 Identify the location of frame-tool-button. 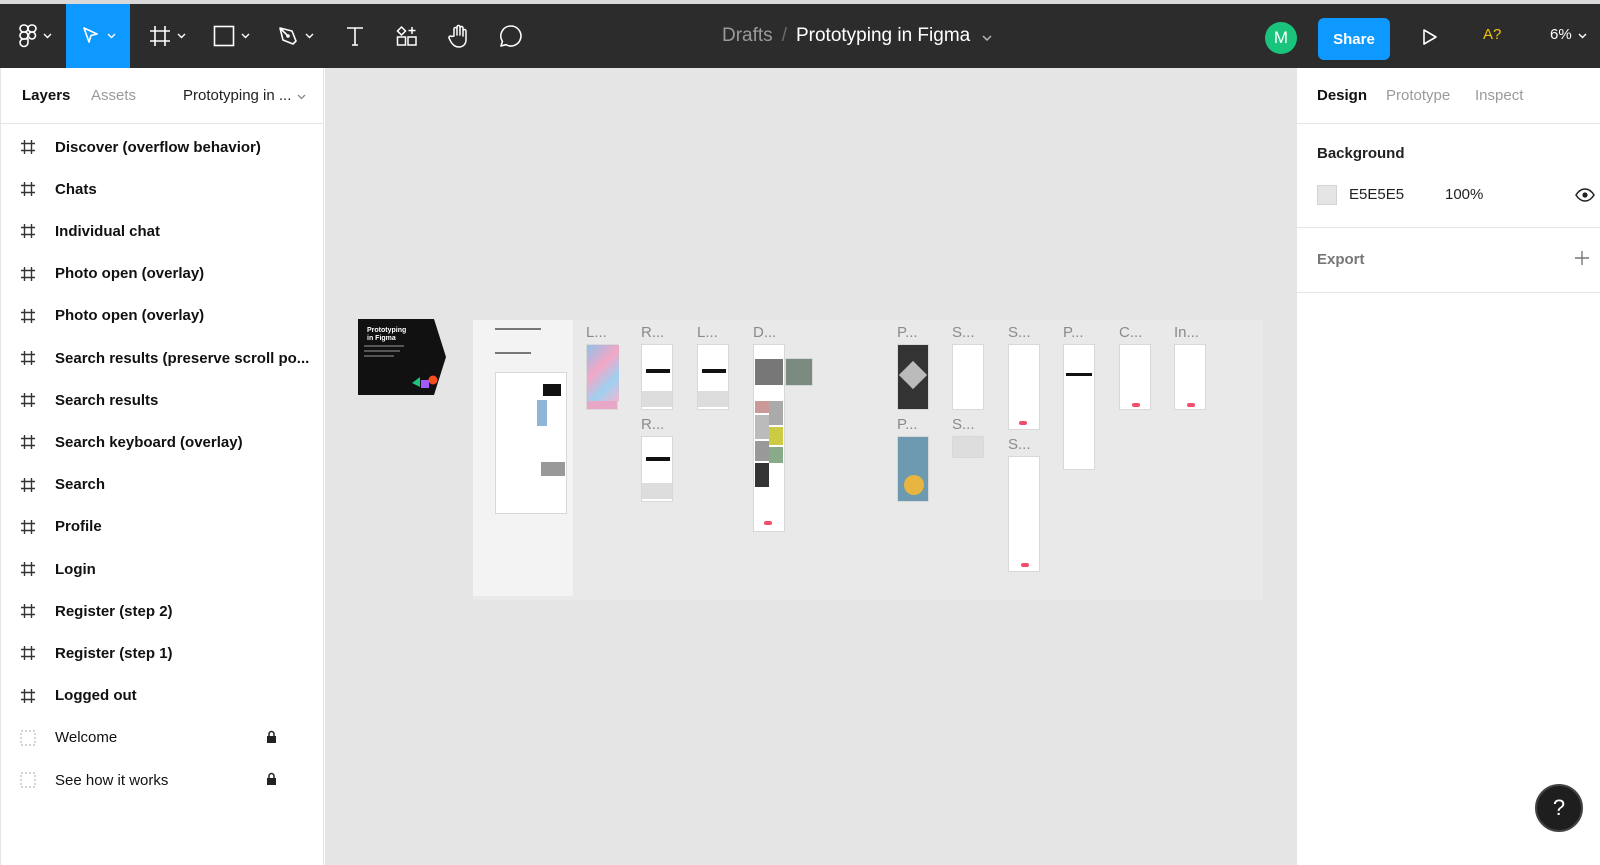
(167, 36).